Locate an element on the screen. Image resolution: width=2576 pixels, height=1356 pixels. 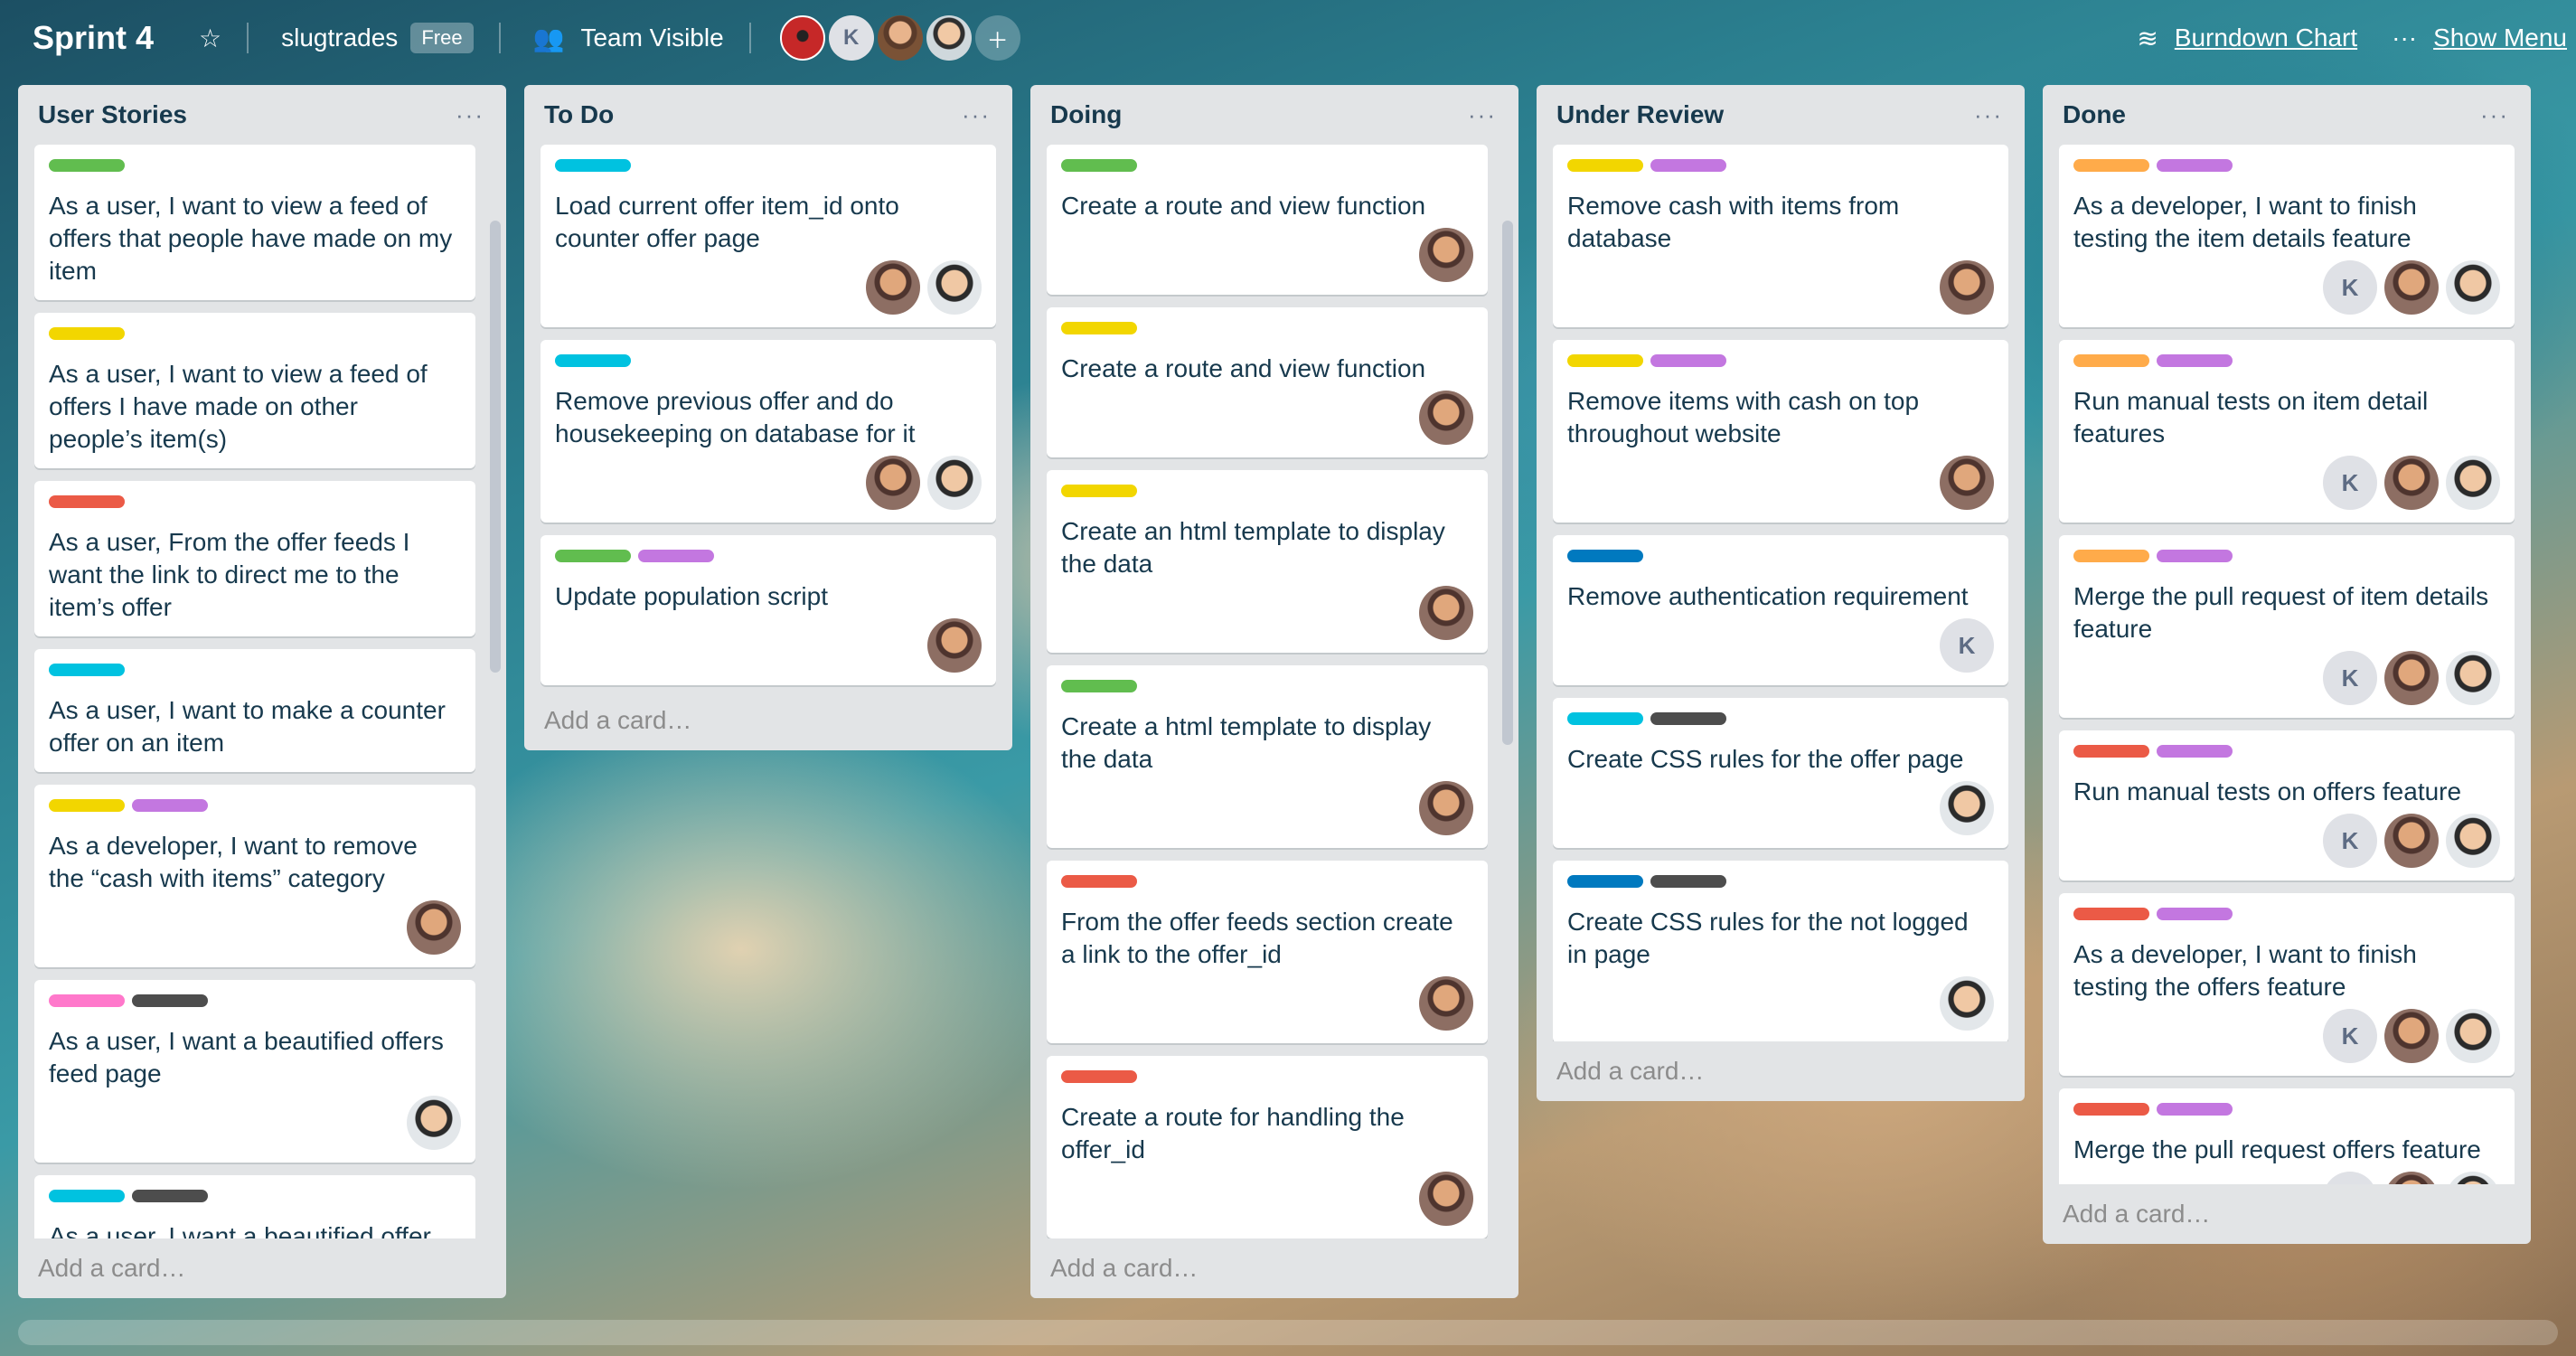
show-menu-button: ··· Show Menu is located at coordinates (2480, 37).